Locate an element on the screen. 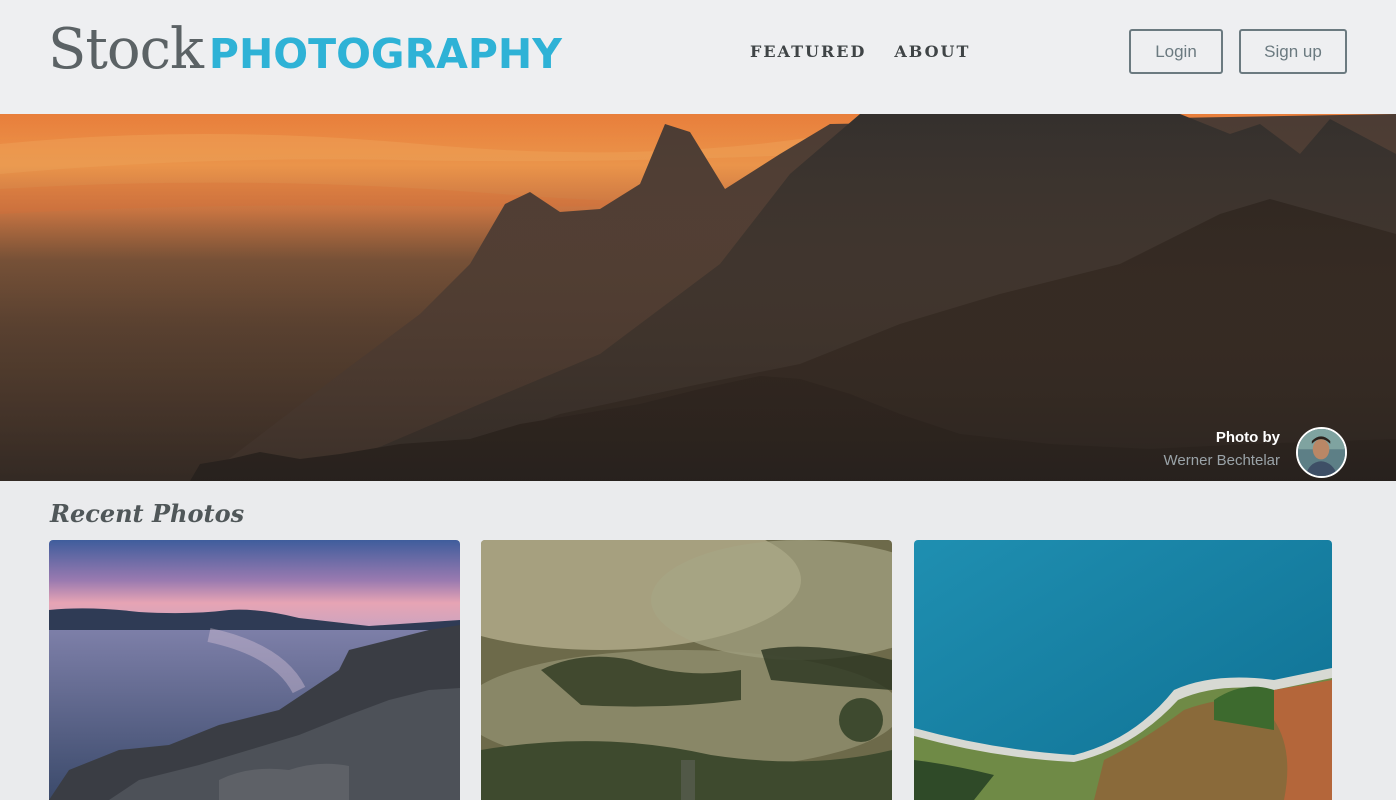  misty-forest-image is located at coordinates (686, 670).